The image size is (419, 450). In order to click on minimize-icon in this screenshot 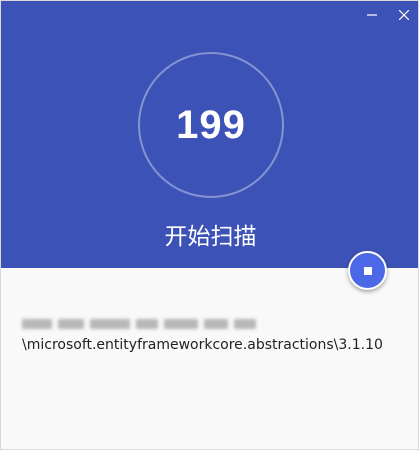, I will do `click(372, 15)`.